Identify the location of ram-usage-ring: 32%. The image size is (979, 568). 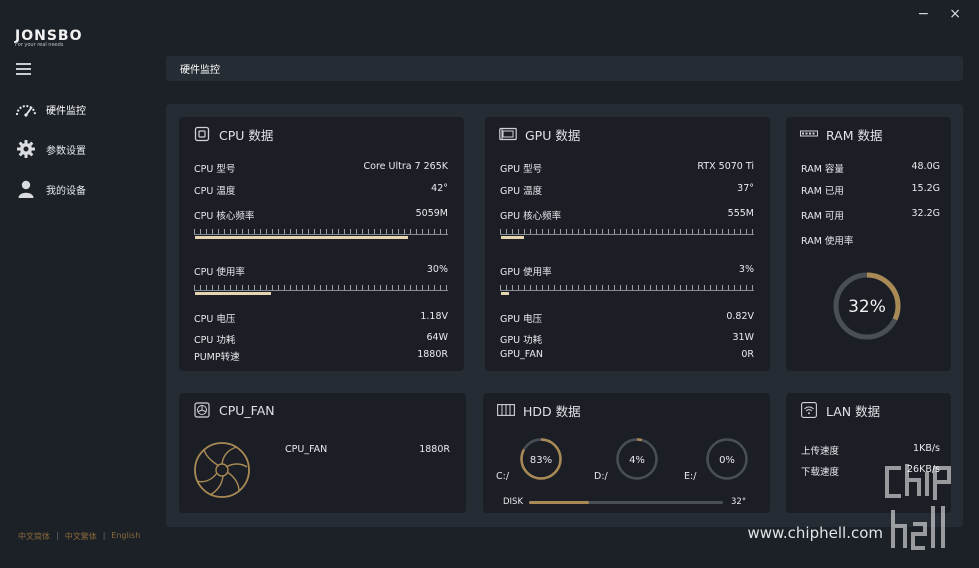
(867, 306).